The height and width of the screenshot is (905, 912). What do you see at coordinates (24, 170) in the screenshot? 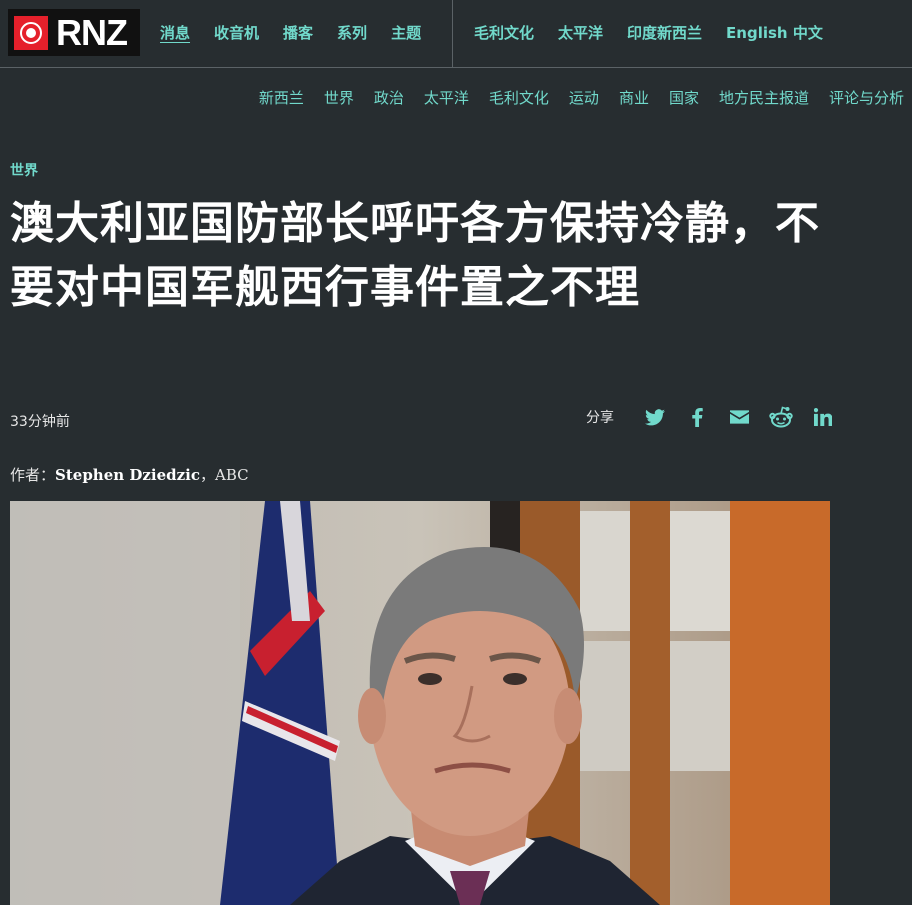
I see `article-section-link: 世界` at bounding box center [24, 170].